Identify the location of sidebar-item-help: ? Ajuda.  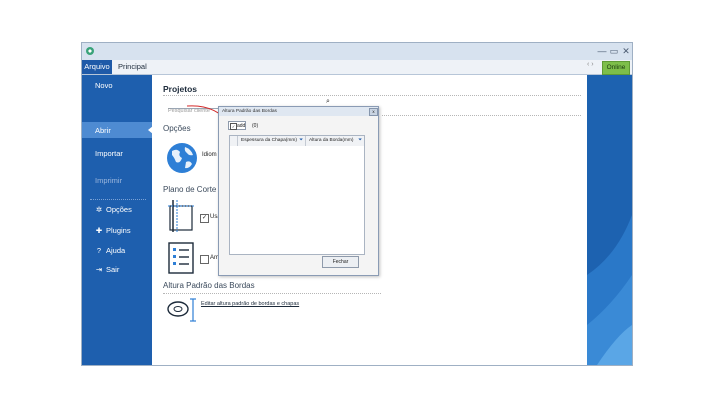
(110, 250).